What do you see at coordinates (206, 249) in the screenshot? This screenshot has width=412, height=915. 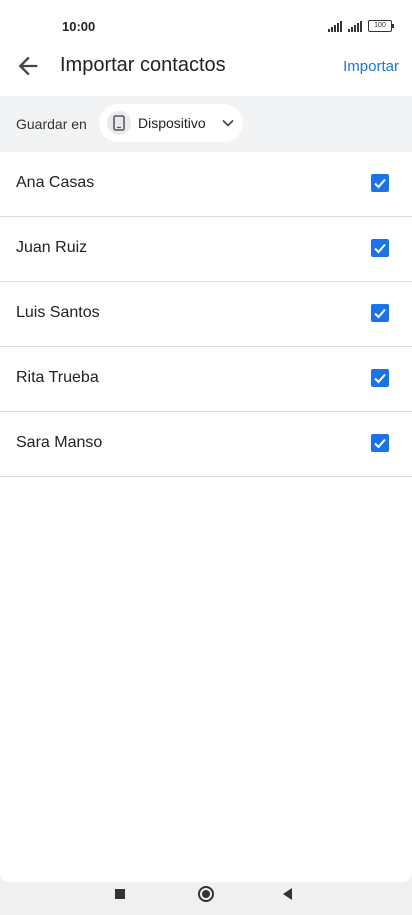 I see `contact-row: Juan Ruiz` at bounding box center [206, 249].